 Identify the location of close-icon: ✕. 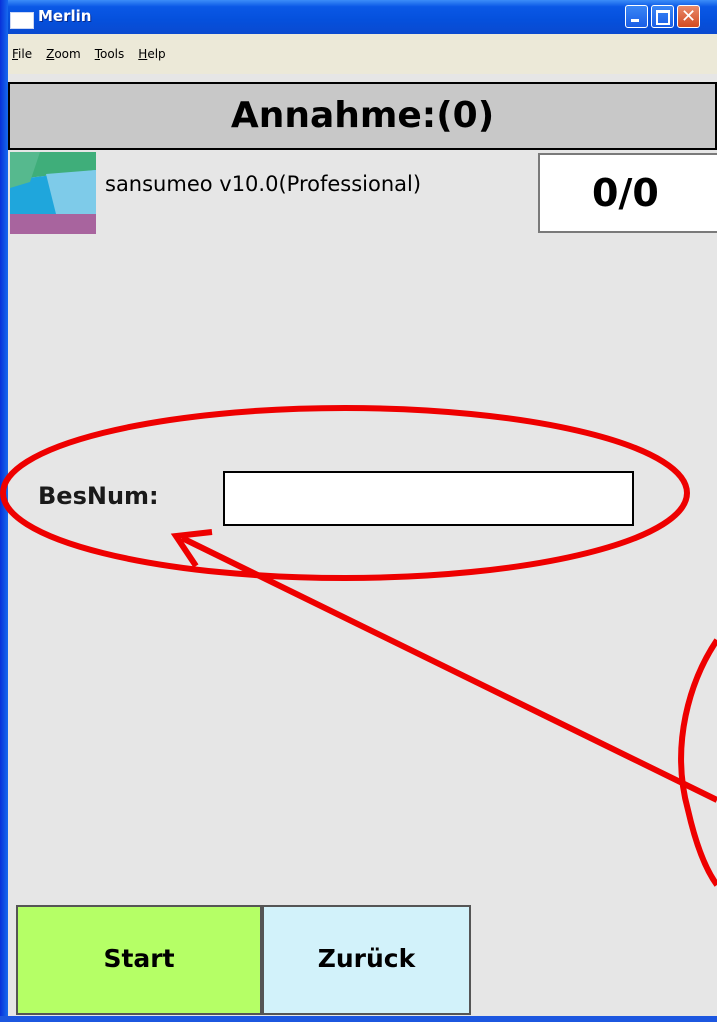
(688, 16).